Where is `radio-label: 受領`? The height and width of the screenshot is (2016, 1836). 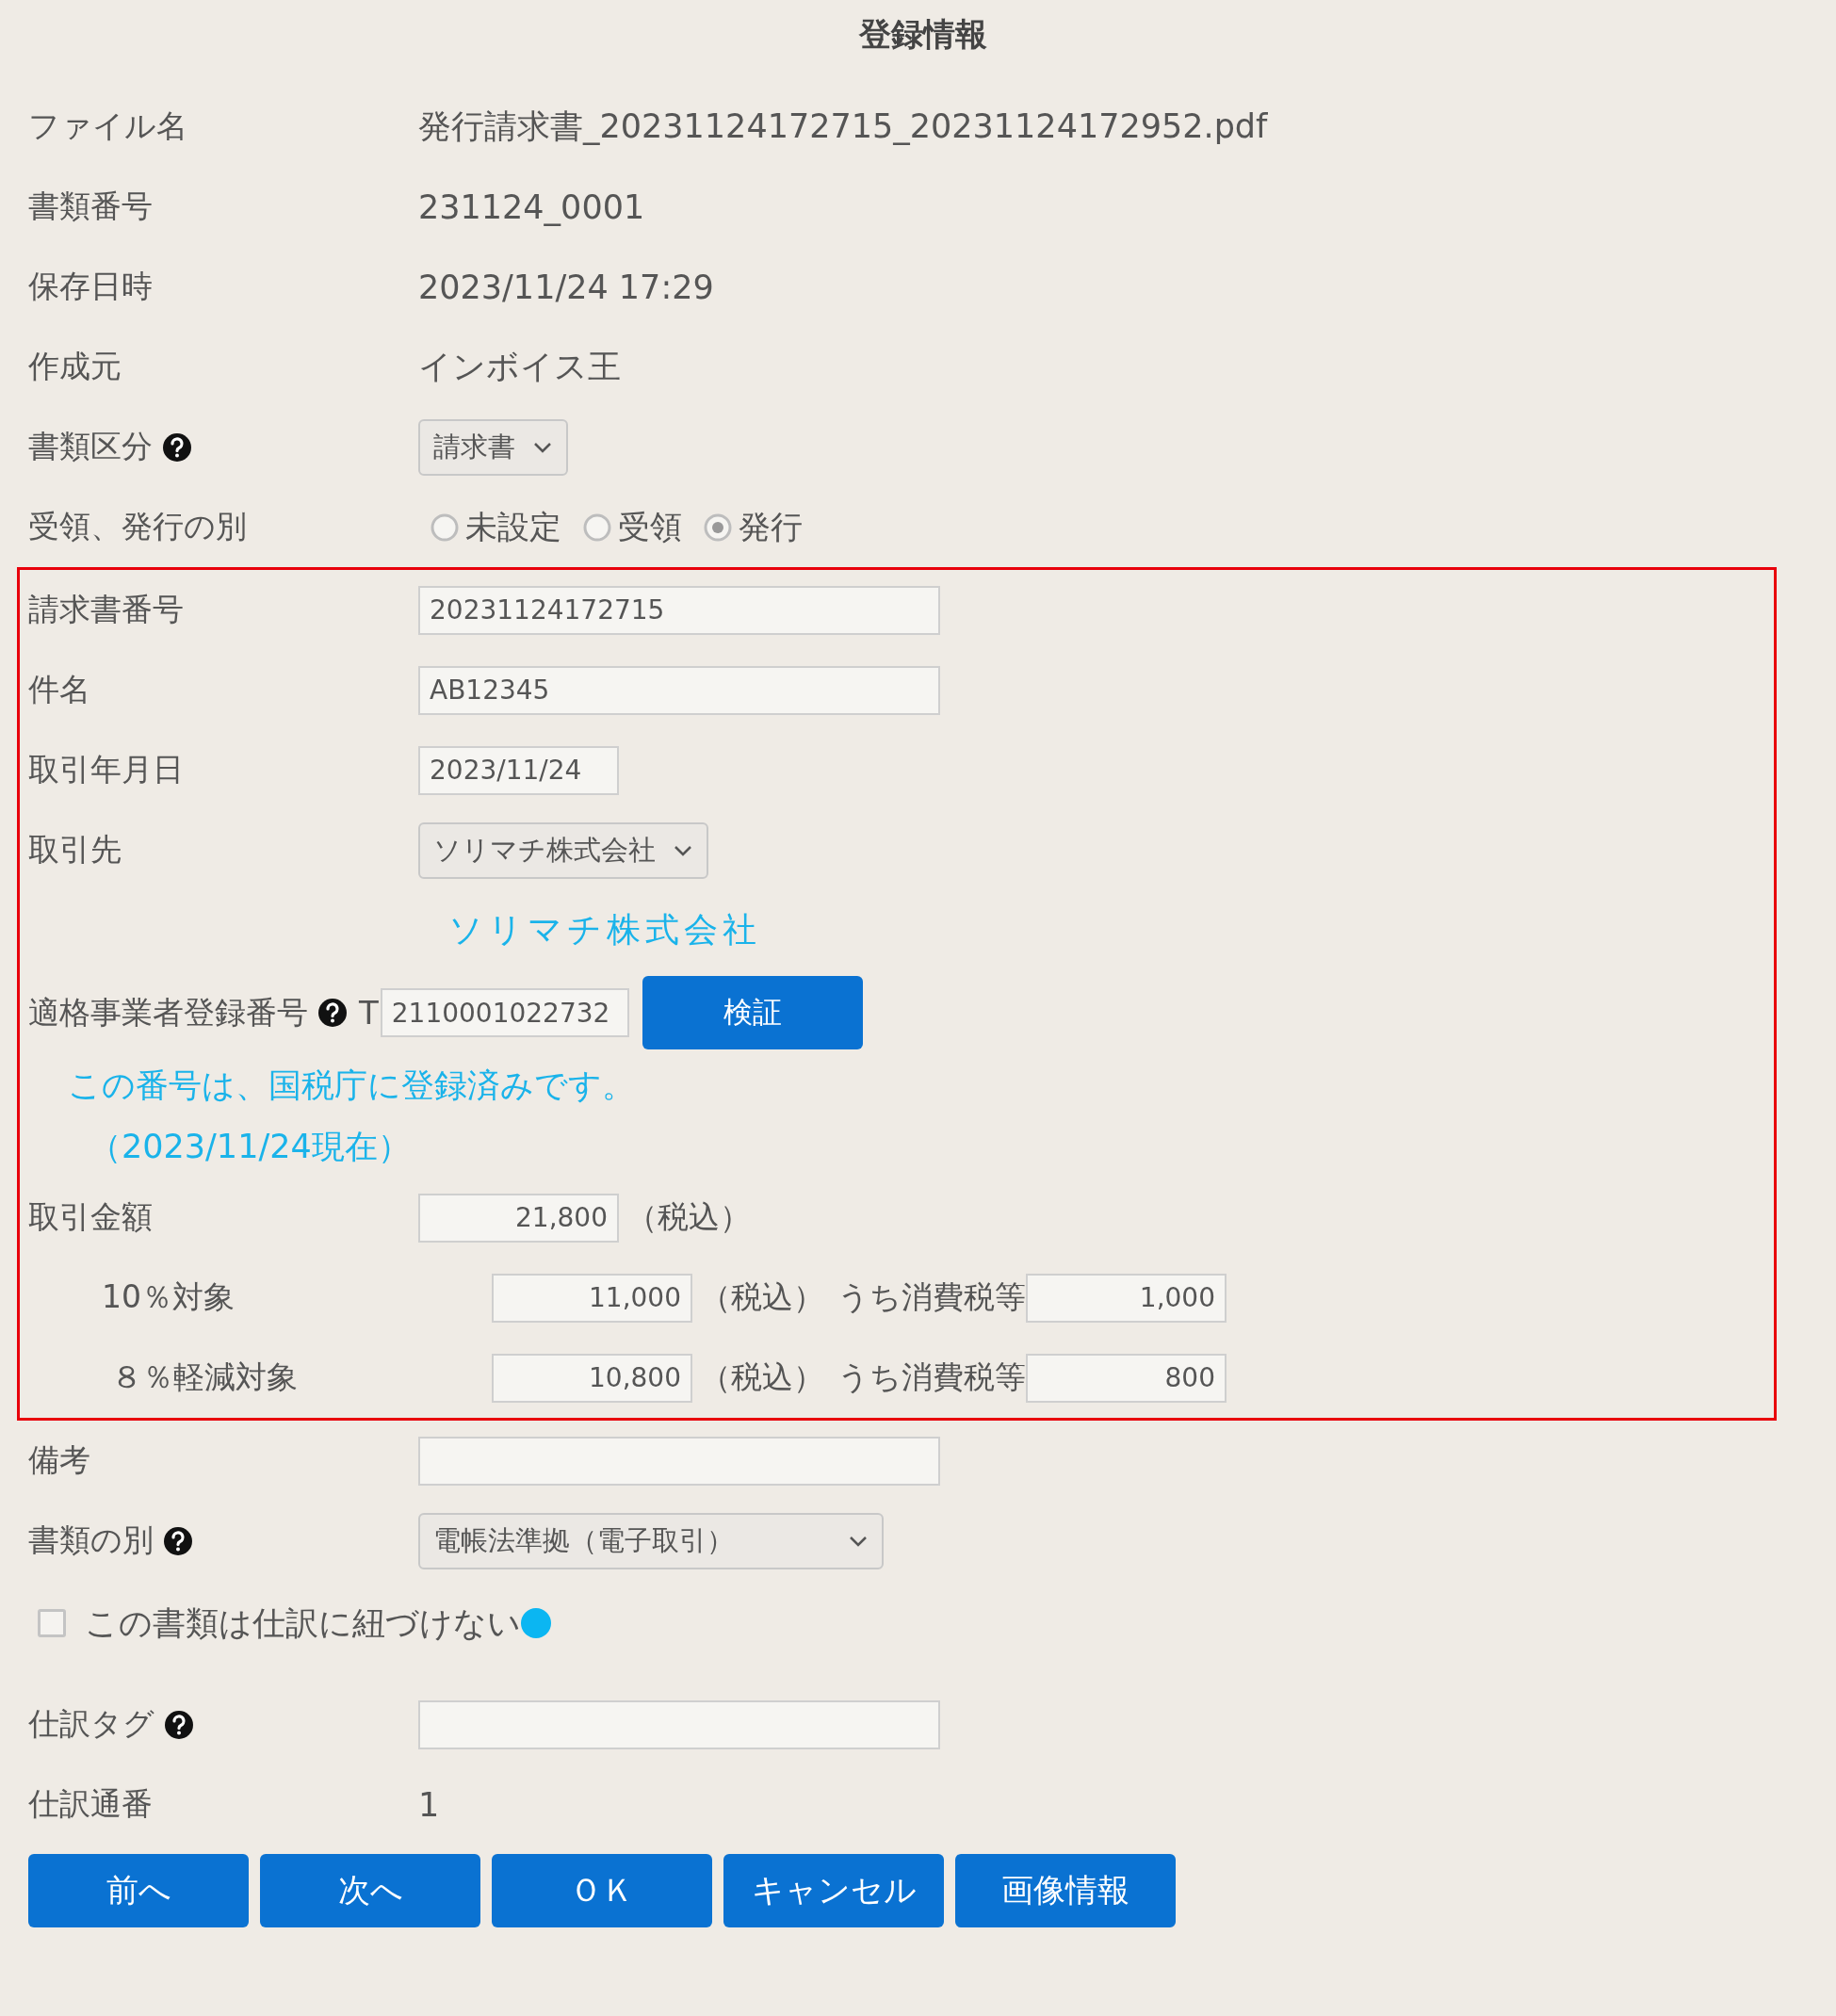
radio-label: 受領 is located at coordinates (650, 526).